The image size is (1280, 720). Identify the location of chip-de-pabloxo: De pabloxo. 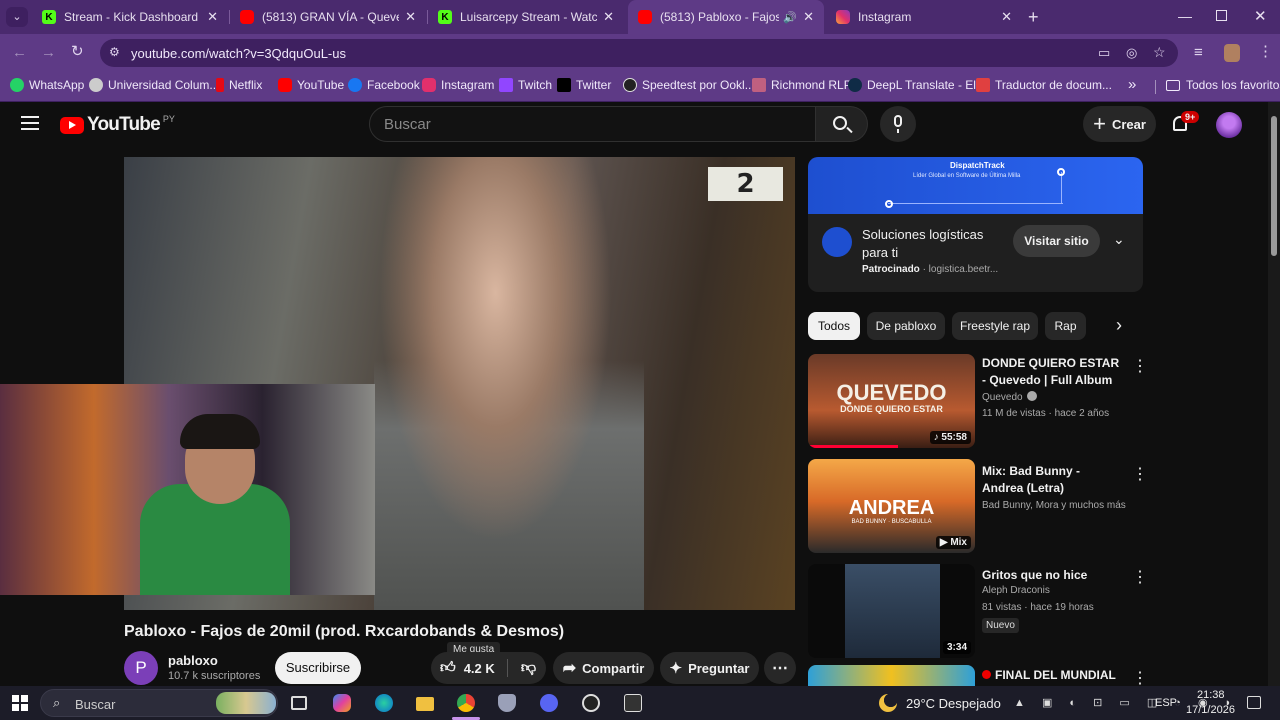
(906, 326).